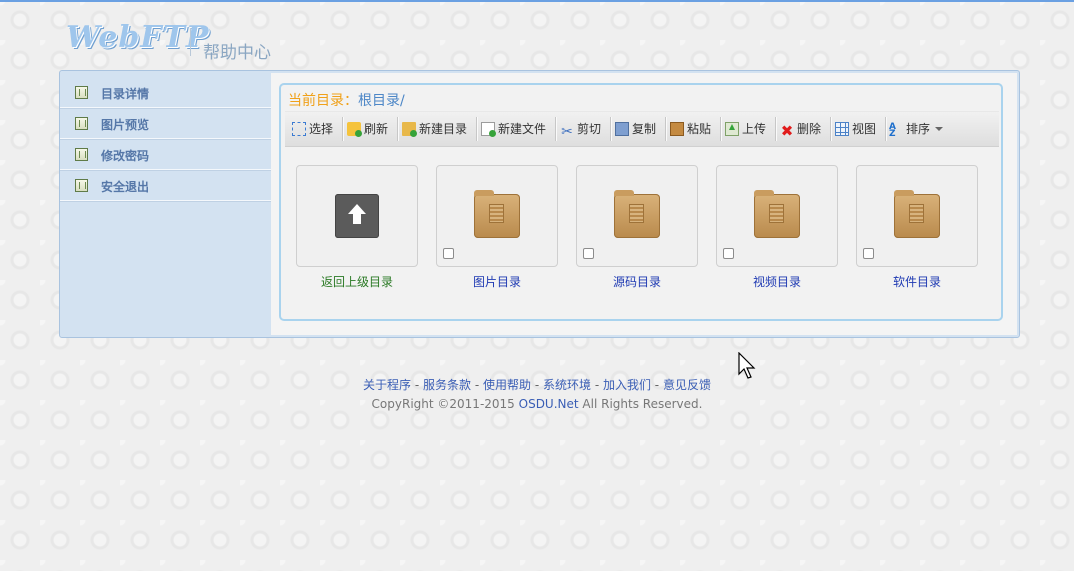 The width and height of the screenshot is (1074, 571). I want to click on sidebar-item-logout: 安全退出, so click(165, 185).